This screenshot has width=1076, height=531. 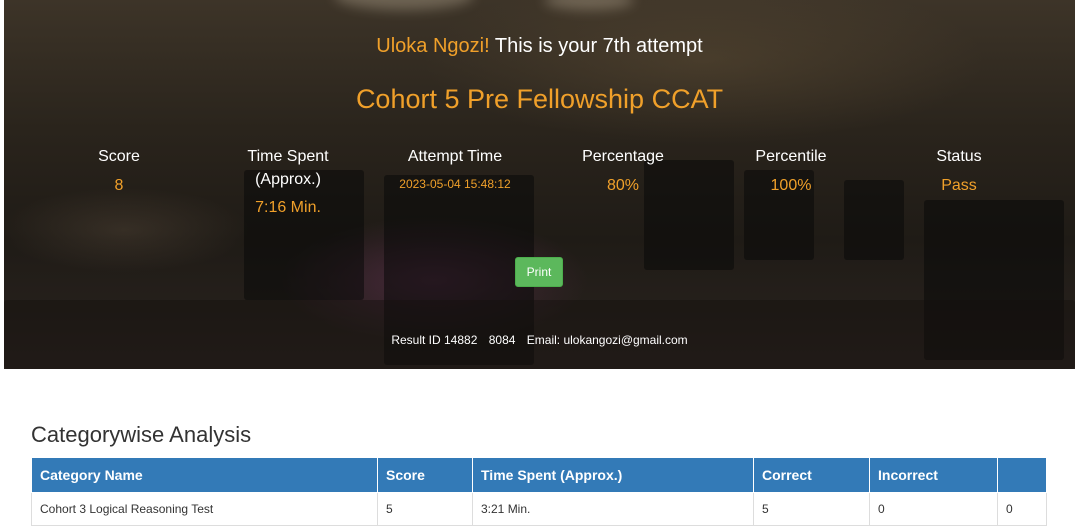 What do you see at coordinates (933, 475) in the screenshot?
I see `column-header: Incorrect` at bounding box center [933, 475].